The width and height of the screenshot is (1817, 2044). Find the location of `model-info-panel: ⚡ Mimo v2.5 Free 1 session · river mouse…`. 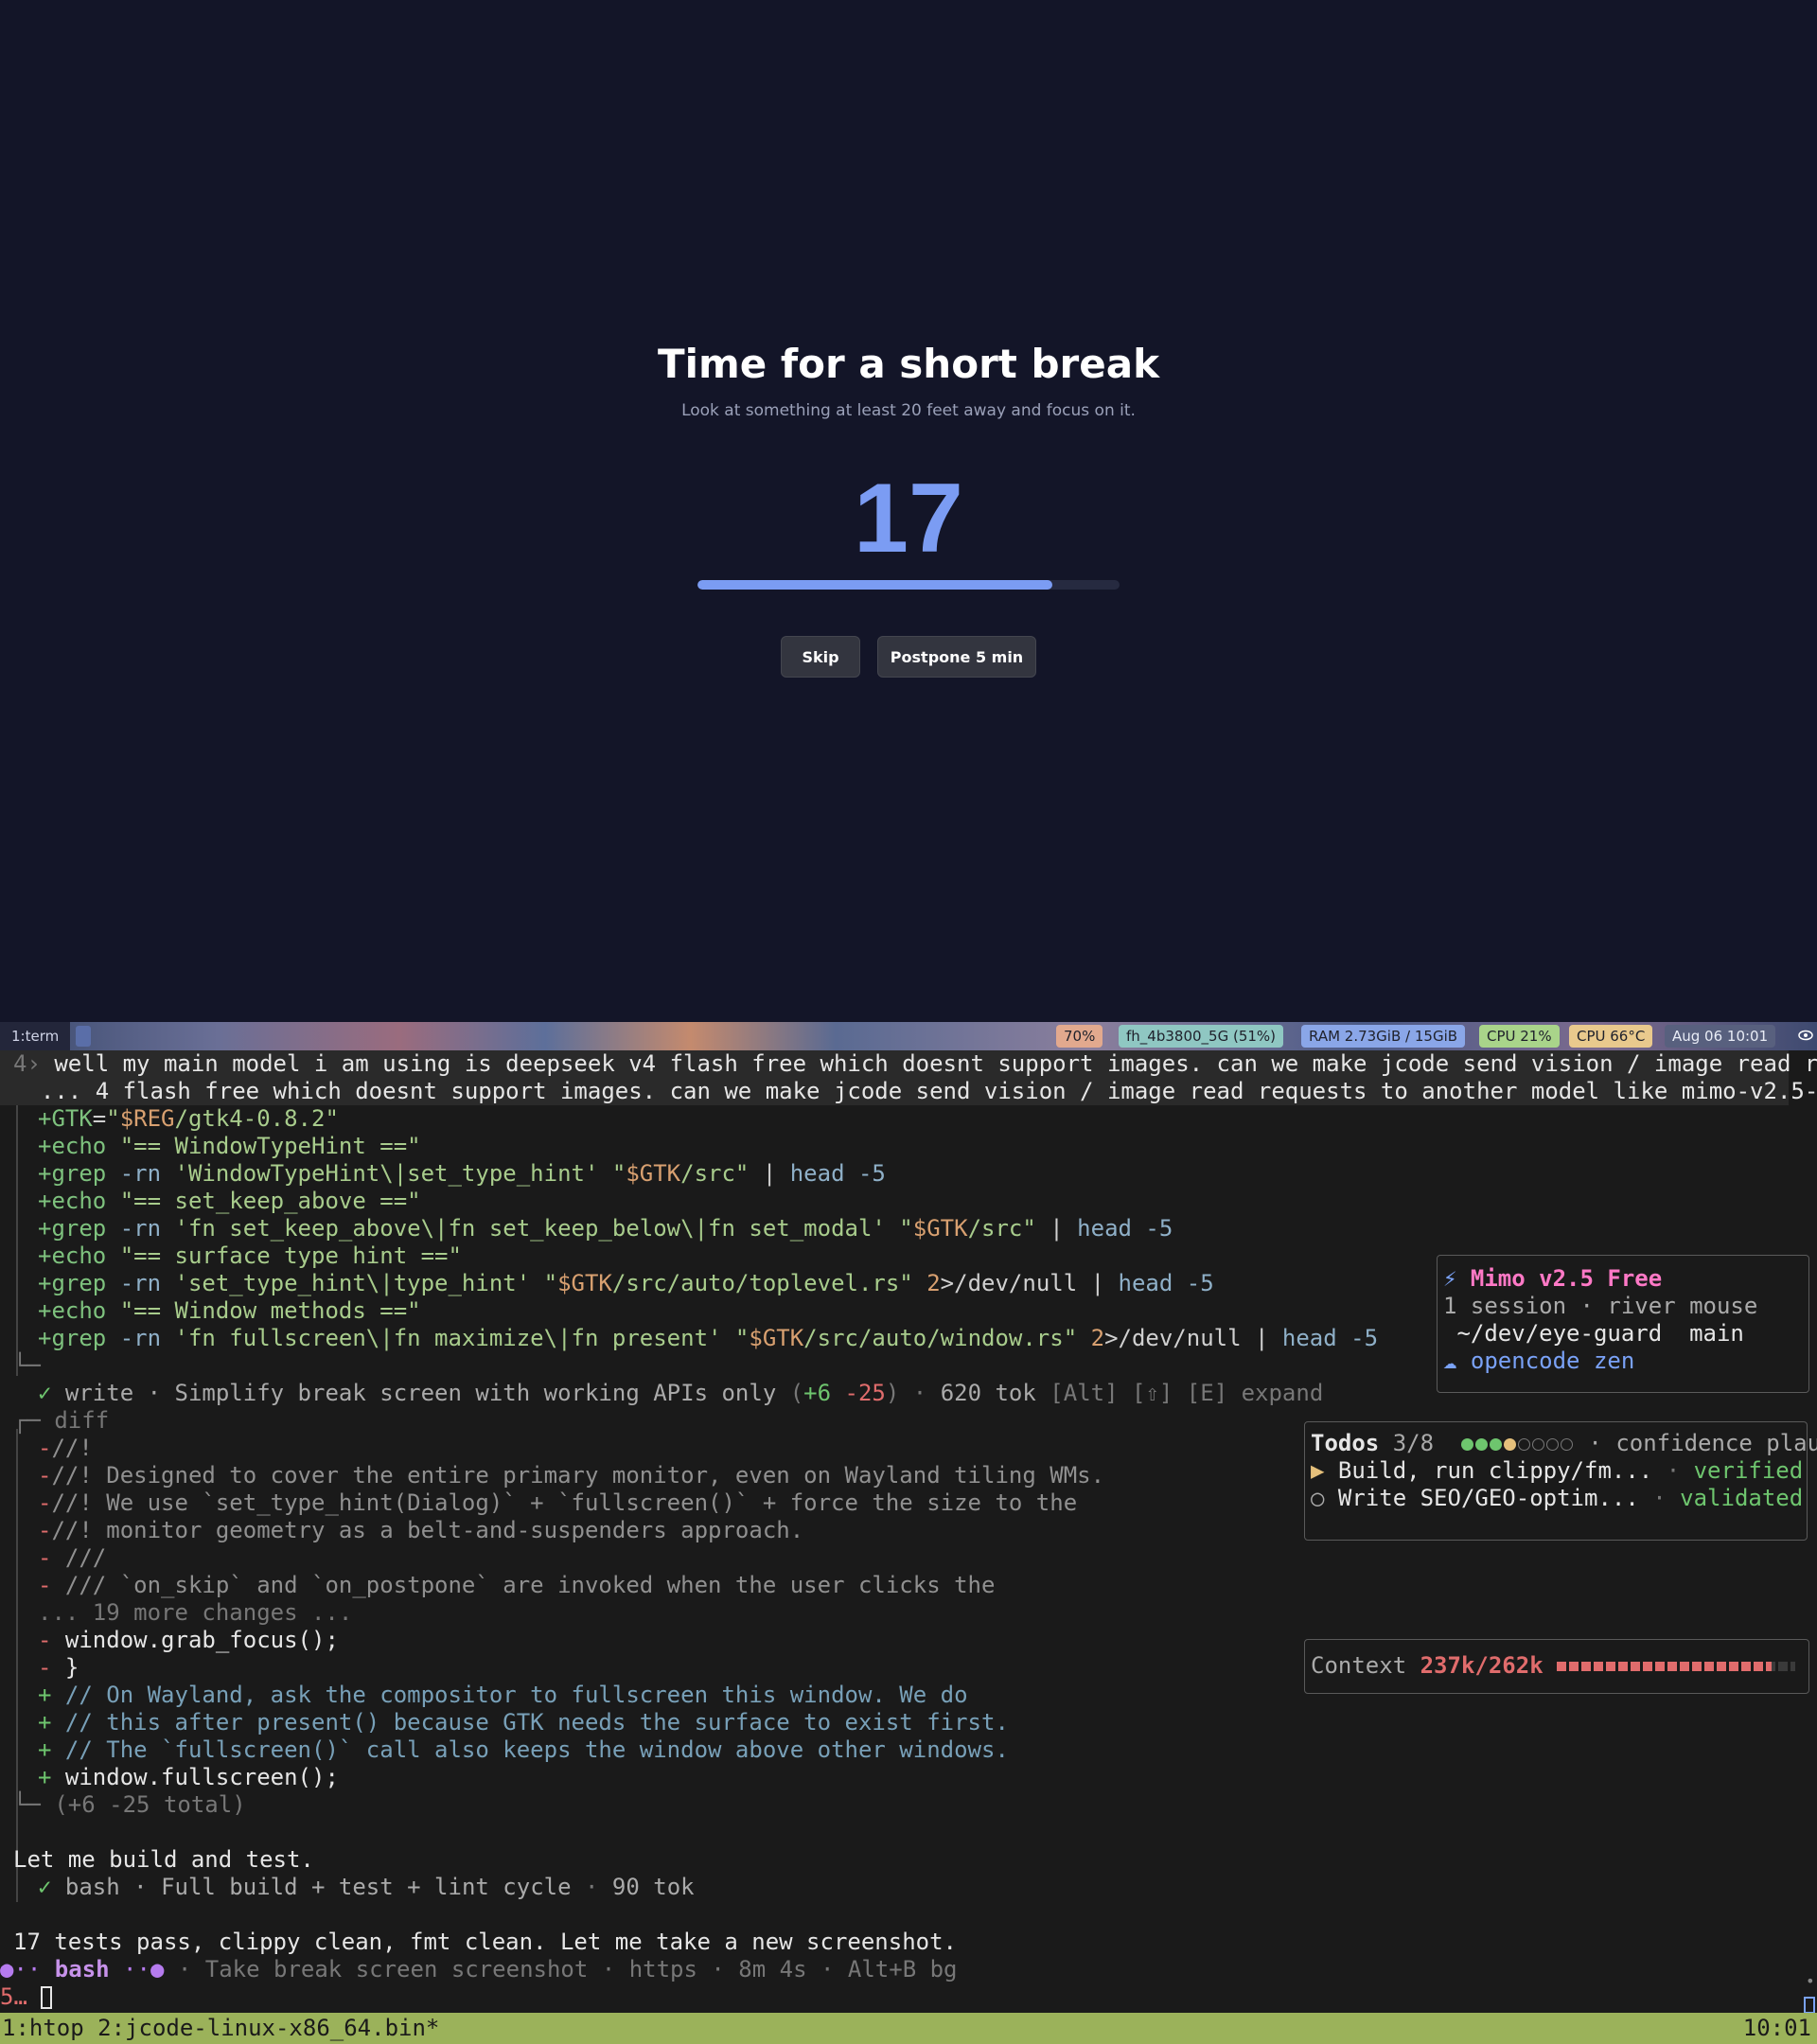

model-info-panel: ⚡ Mimo v2.5 Free 1 session · river mouse… is located at coordinates (1623, 1324).